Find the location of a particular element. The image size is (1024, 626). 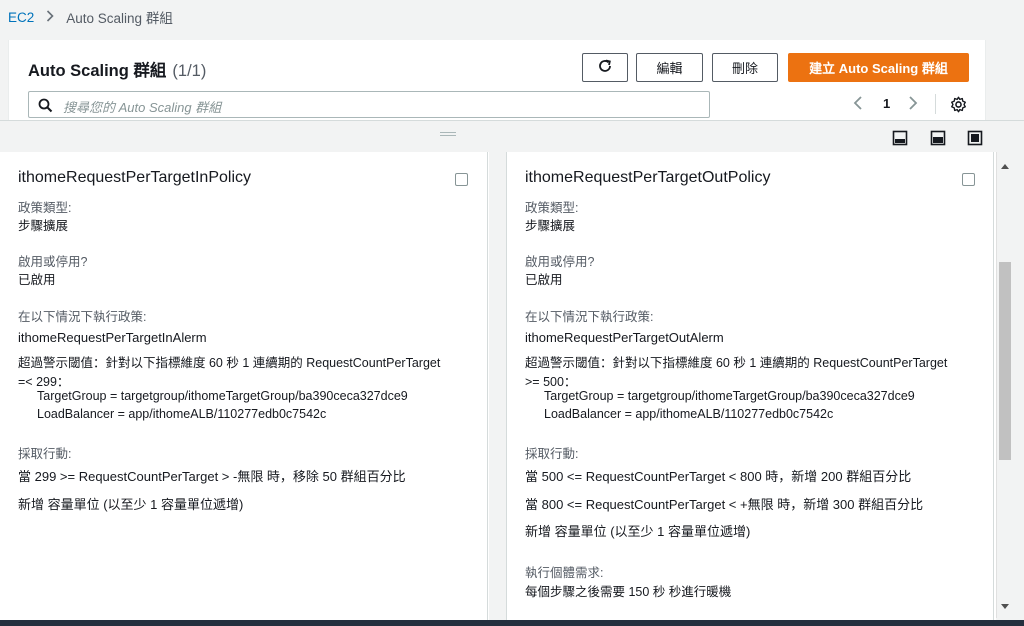

scrollbar-thumb is located at coordinates (1005, 361).